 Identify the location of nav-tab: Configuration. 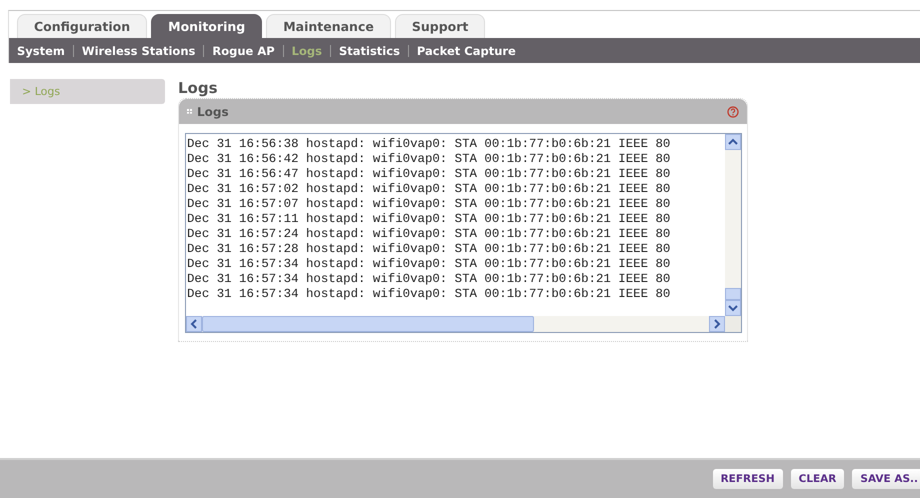
(82, 26).